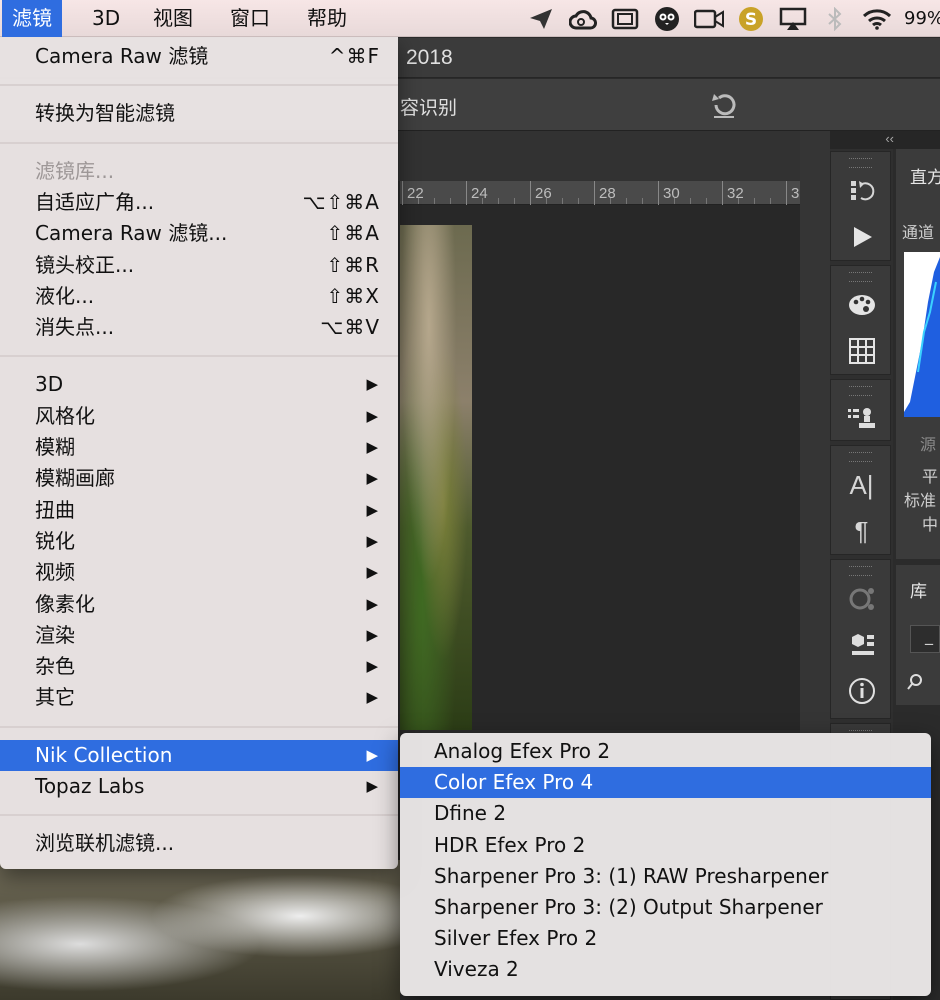 The height and width of the screenshot is (1000, 940). What do you see at coordinates (199, 447) in the screenshot?
I see `filter-menu-item: 模糊 ▶` at bounding box center [199, 447].